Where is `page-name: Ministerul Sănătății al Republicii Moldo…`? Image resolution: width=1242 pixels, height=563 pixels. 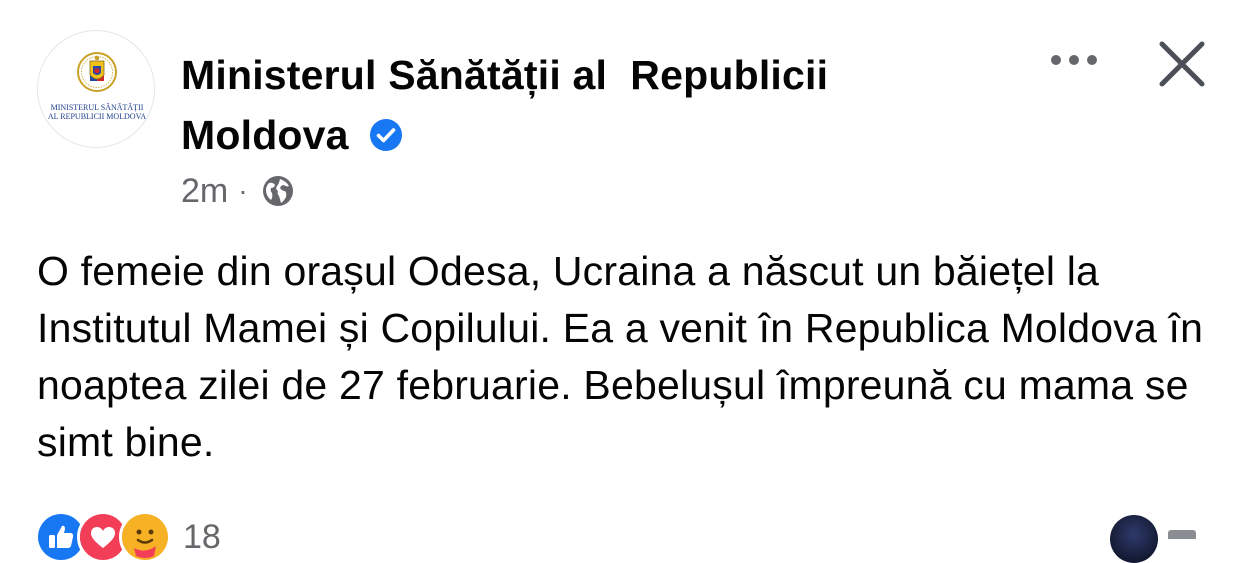
page-name: Ministerul Sănătății al Republicii Moldo… is located at coordinates (561, 105).